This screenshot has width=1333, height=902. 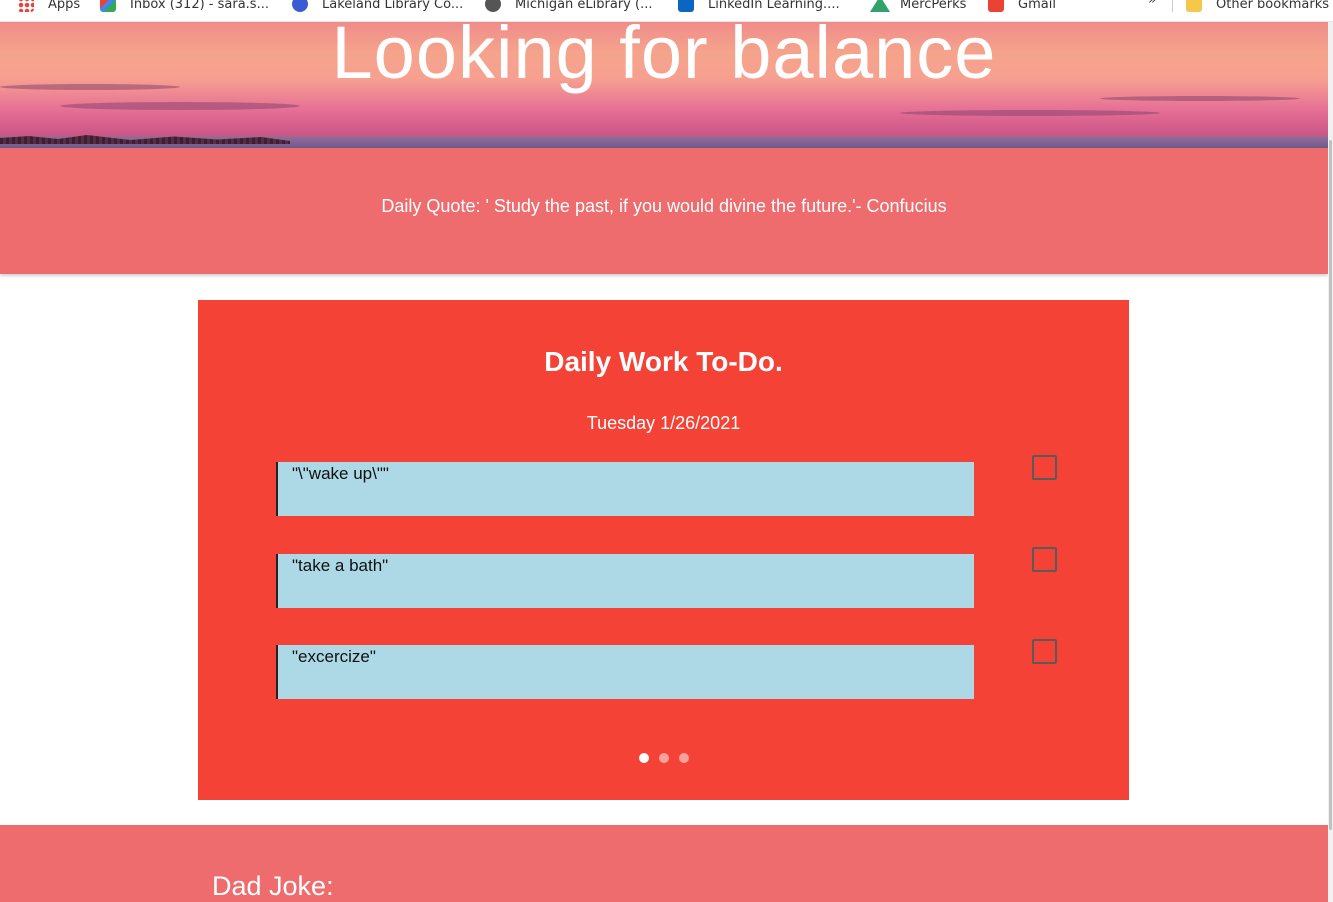 I want to click on hero-title: Looking for balance, so click(x=664, y=58).